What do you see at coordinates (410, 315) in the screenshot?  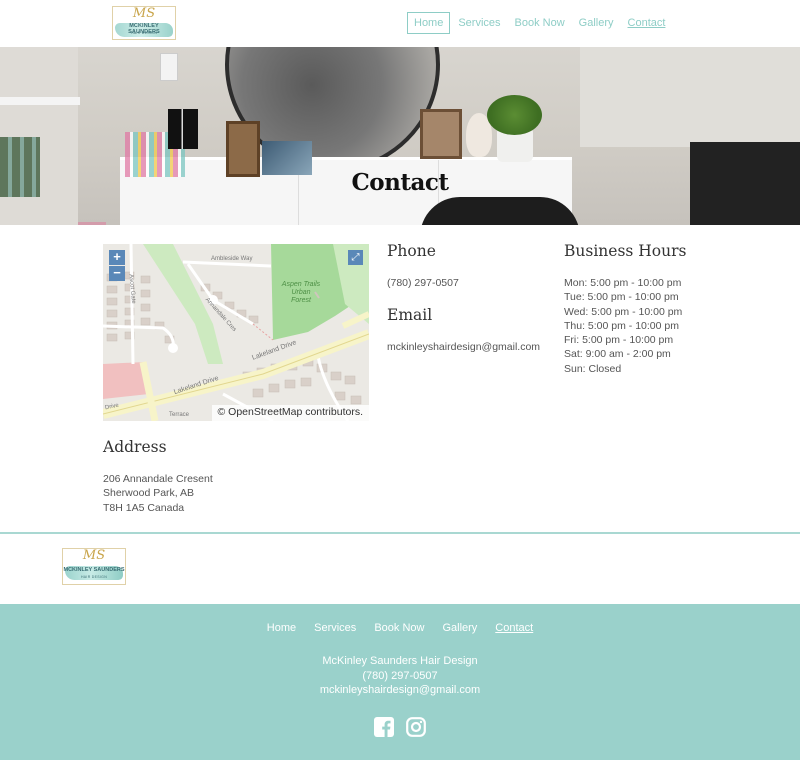 I see `email-heading: Email` at bounding box center [410, 315].